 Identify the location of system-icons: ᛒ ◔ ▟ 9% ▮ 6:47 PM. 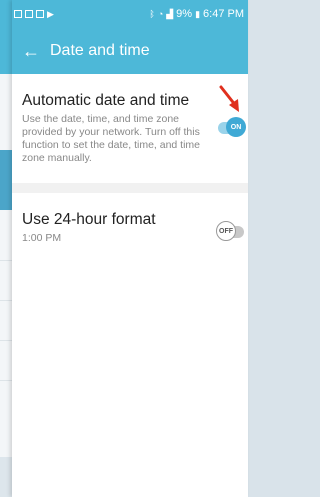
(196, 14).